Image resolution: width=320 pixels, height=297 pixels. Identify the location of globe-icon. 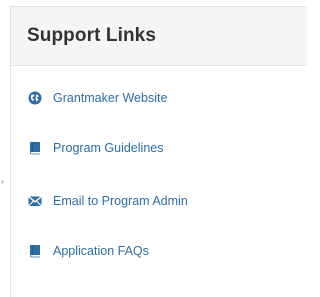
(35, 98).